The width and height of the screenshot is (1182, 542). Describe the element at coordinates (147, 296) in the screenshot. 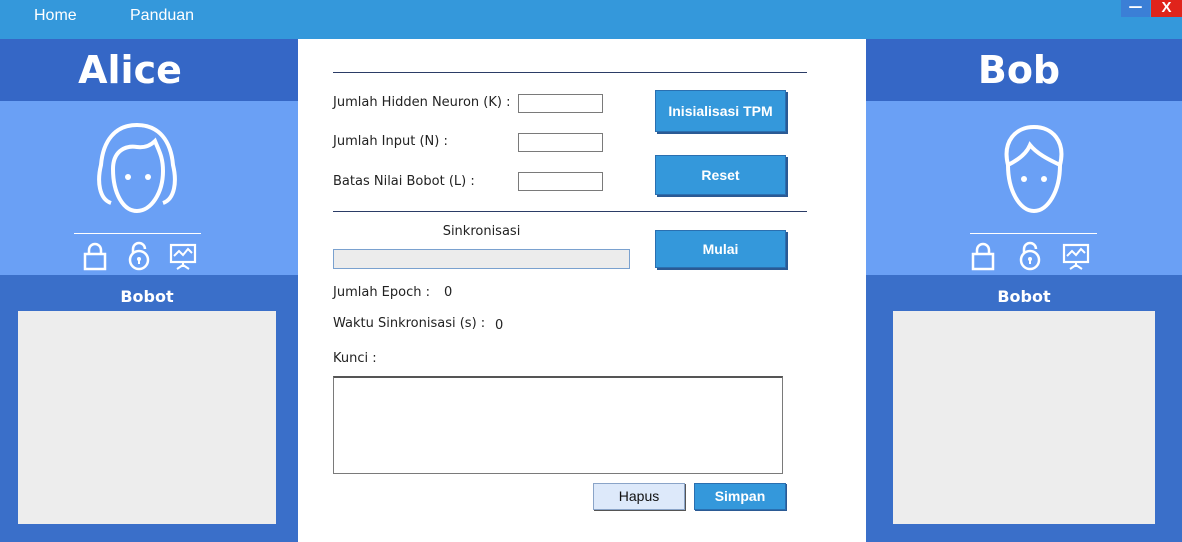

I see `alice-bobot-label: Bobot` at that location.